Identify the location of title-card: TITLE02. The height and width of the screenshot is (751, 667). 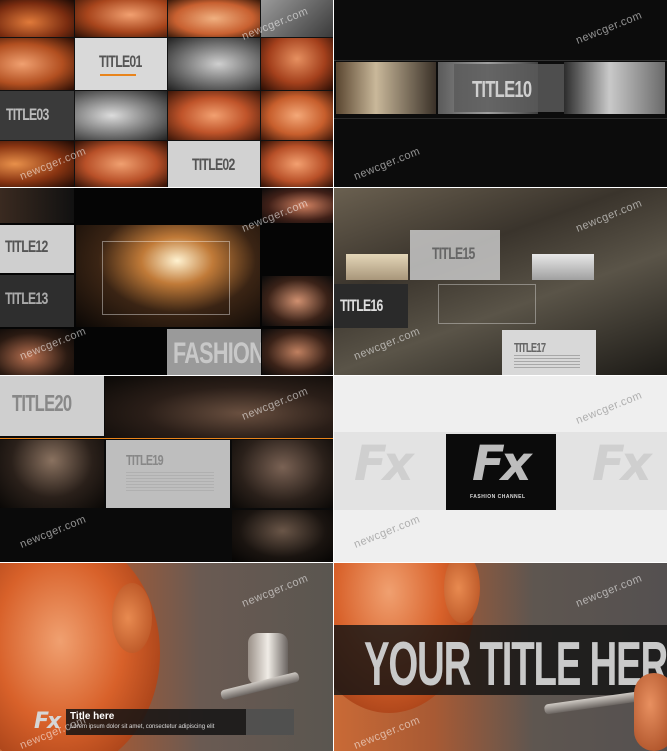
(214, 164).